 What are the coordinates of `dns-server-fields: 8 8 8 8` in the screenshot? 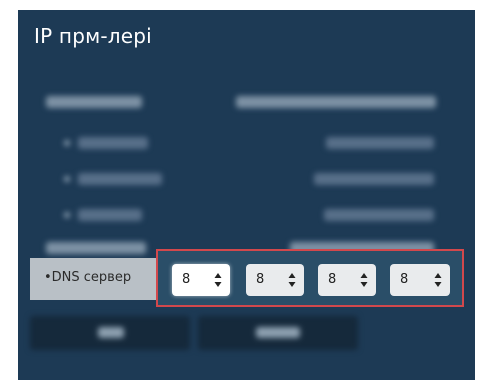 It's located at (310, 278).